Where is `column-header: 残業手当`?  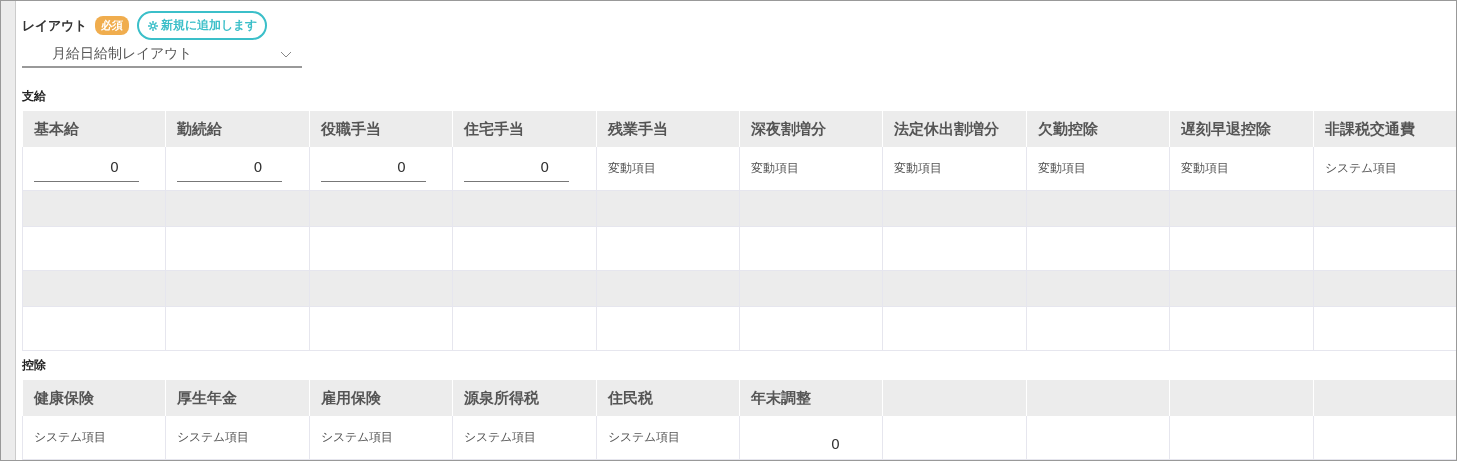 column-header: 残業手当 is located at coordinates (667, 129).